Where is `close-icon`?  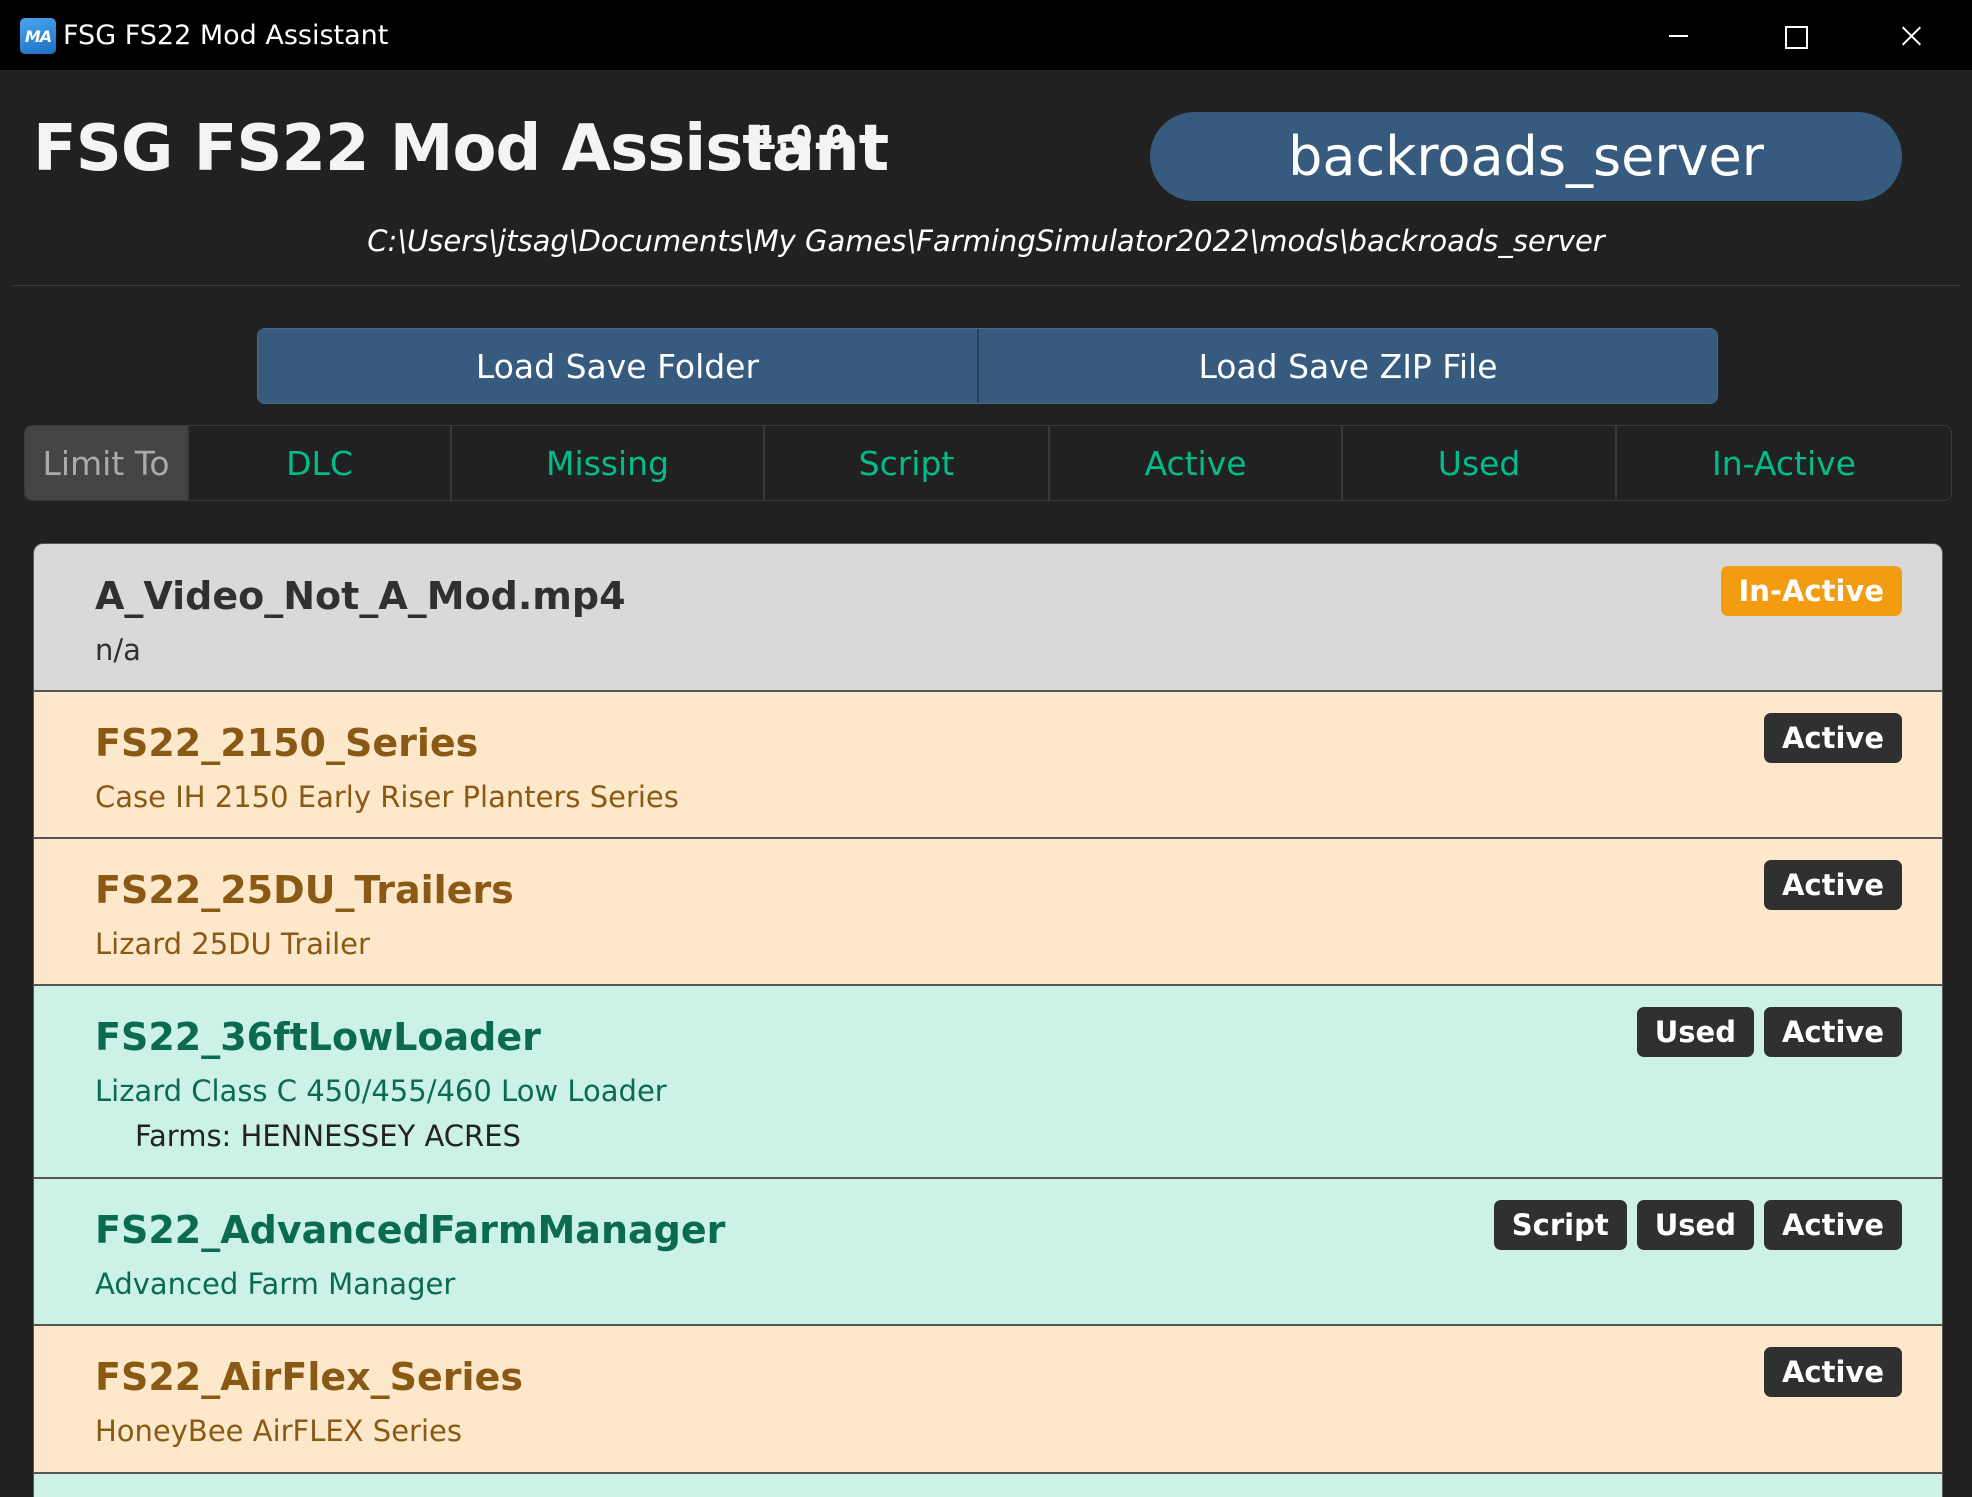 close-icon is located at coordinates (1910, 35).